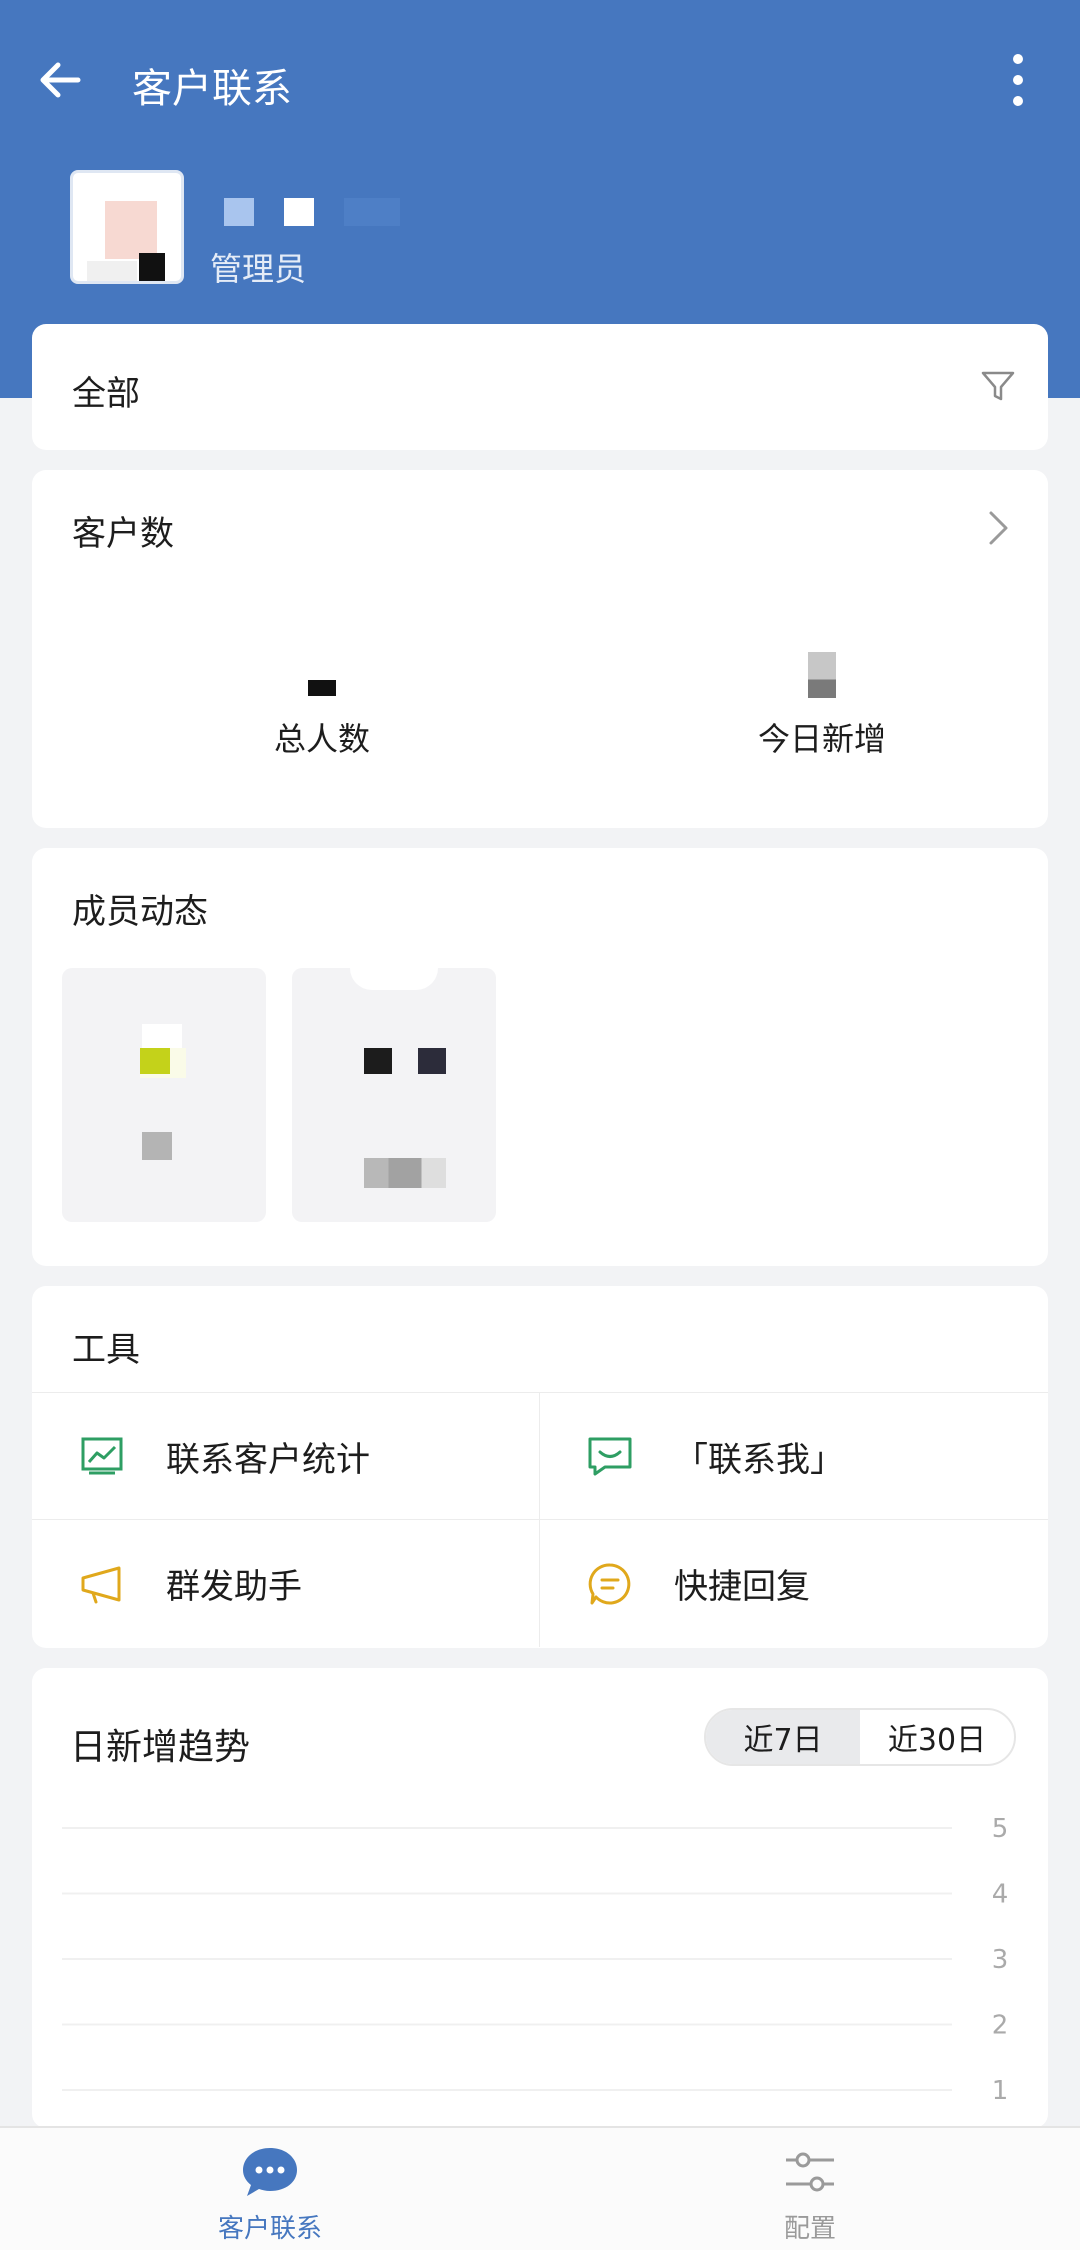 This screenshot has height=2250, width=1080. Describe the element at coordinates (269, 2229) in the screenshot. I see `tab-label: 客户联系` at that location.